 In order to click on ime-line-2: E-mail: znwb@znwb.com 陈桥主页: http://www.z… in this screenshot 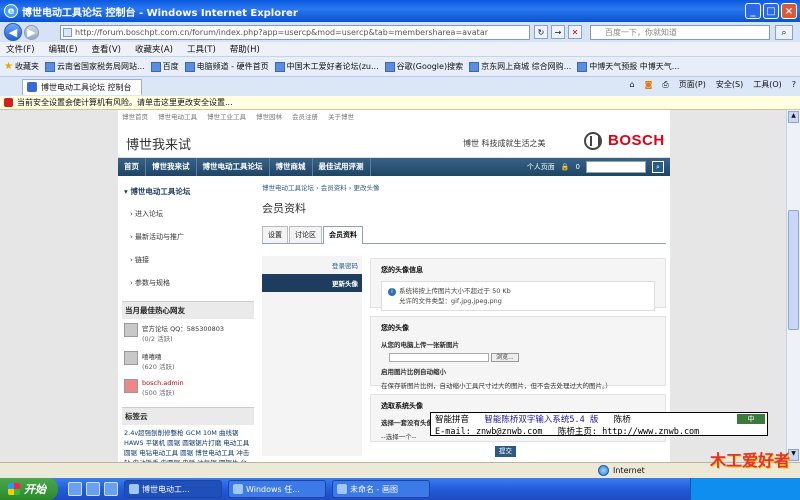, I will do `click(567, 432)`.